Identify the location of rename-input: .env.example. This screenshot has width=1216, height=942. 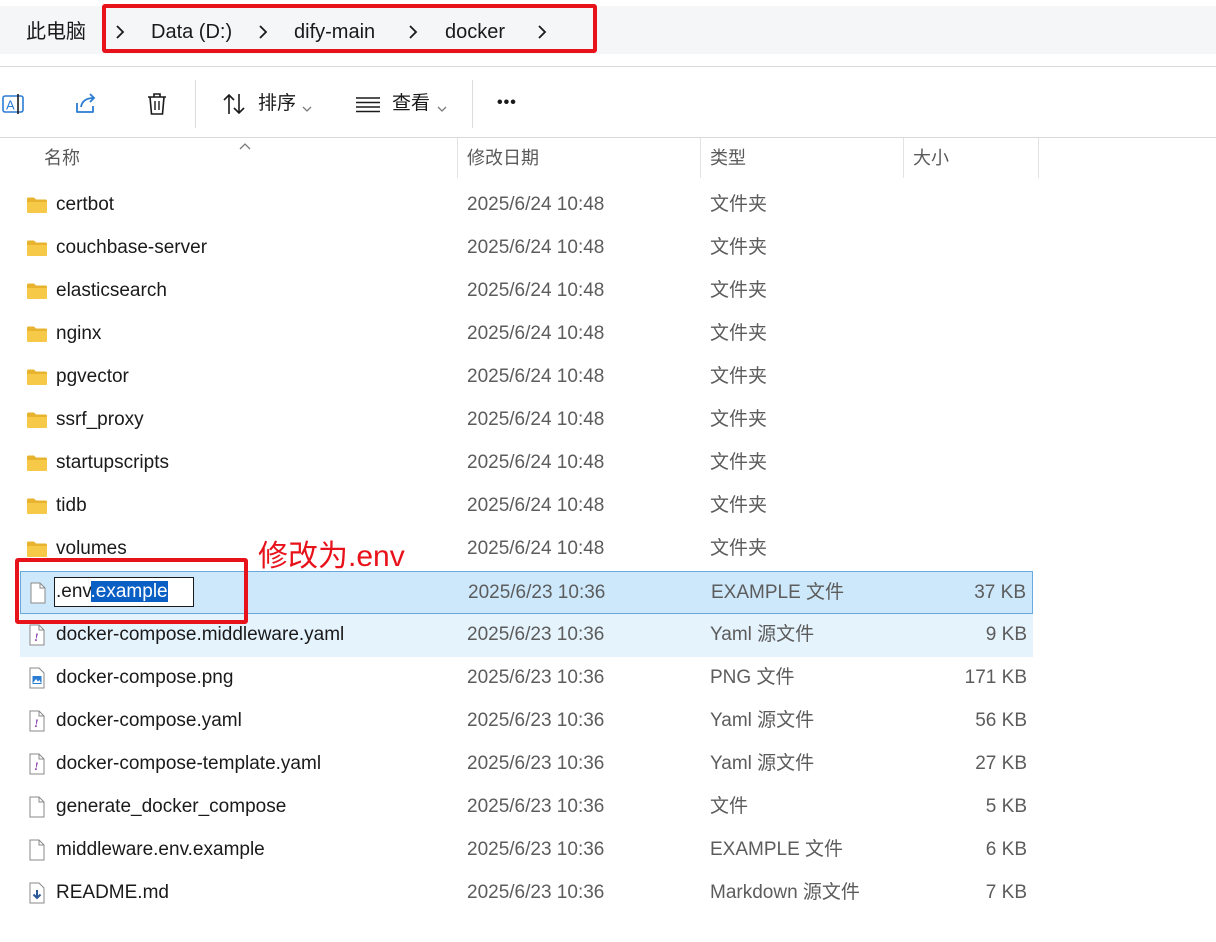
(124, 592).